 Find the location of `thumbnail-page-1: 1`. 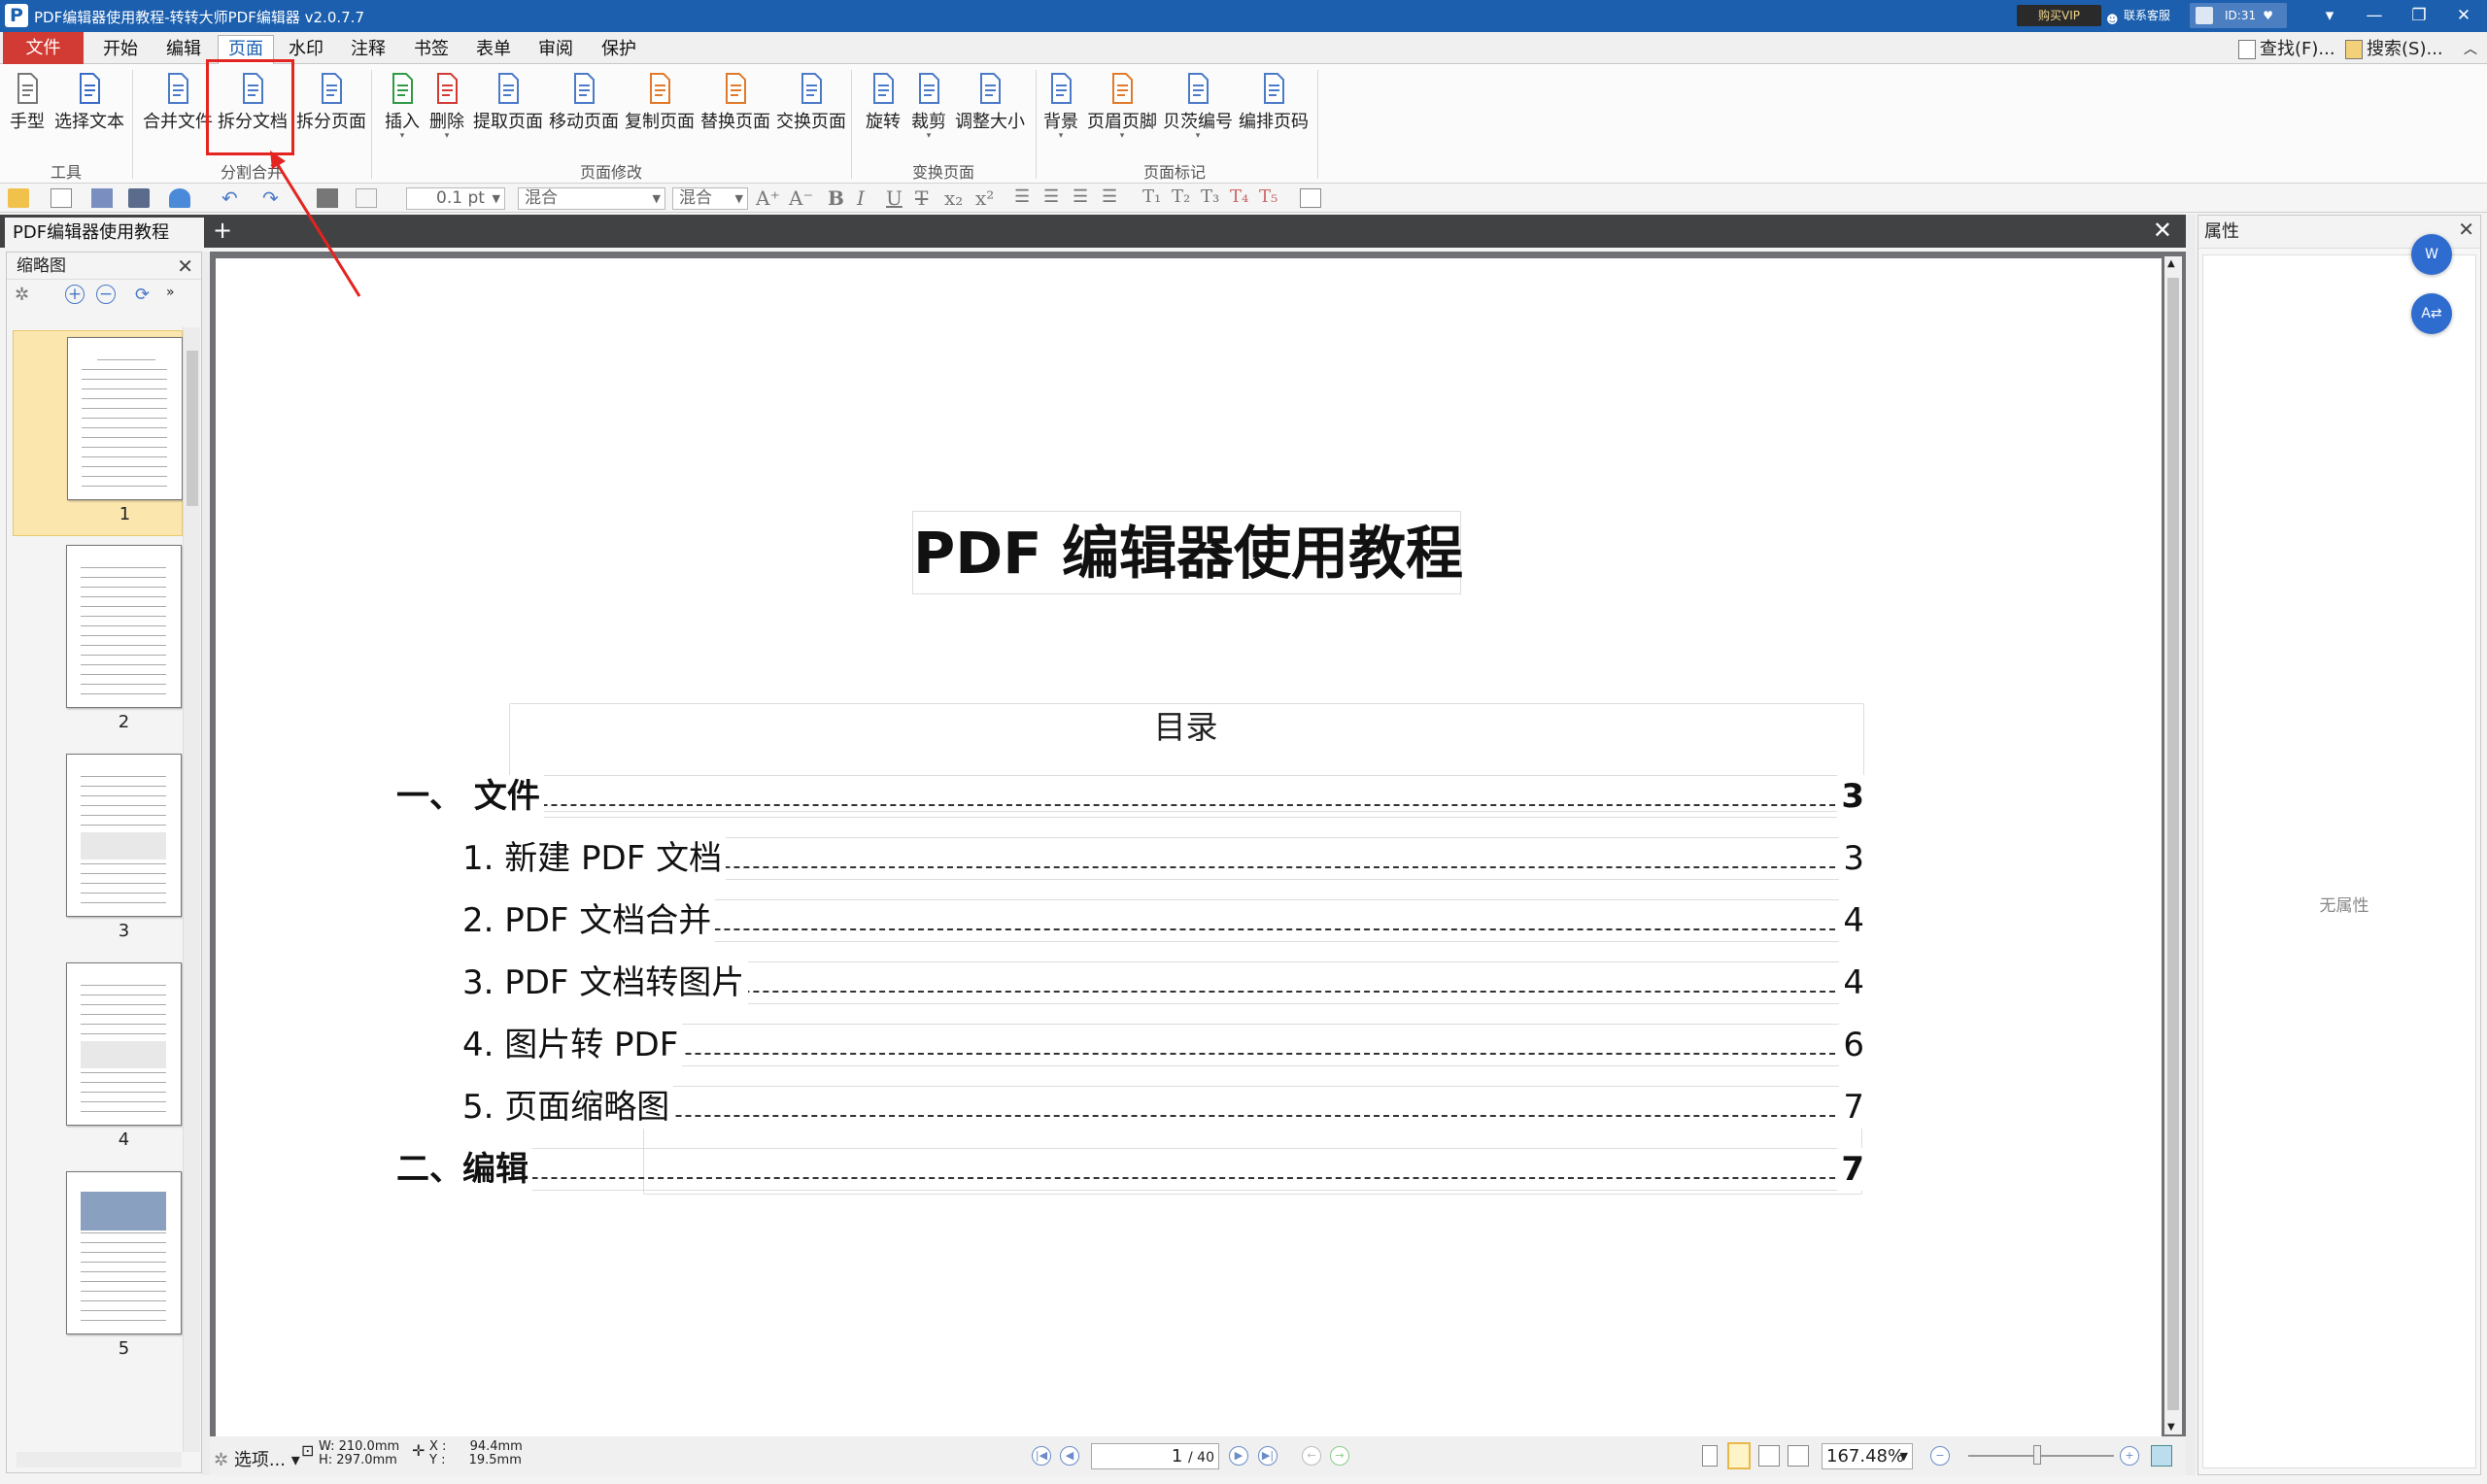

thumbnail-page-1: 1 is located at coordinates (98, 433).